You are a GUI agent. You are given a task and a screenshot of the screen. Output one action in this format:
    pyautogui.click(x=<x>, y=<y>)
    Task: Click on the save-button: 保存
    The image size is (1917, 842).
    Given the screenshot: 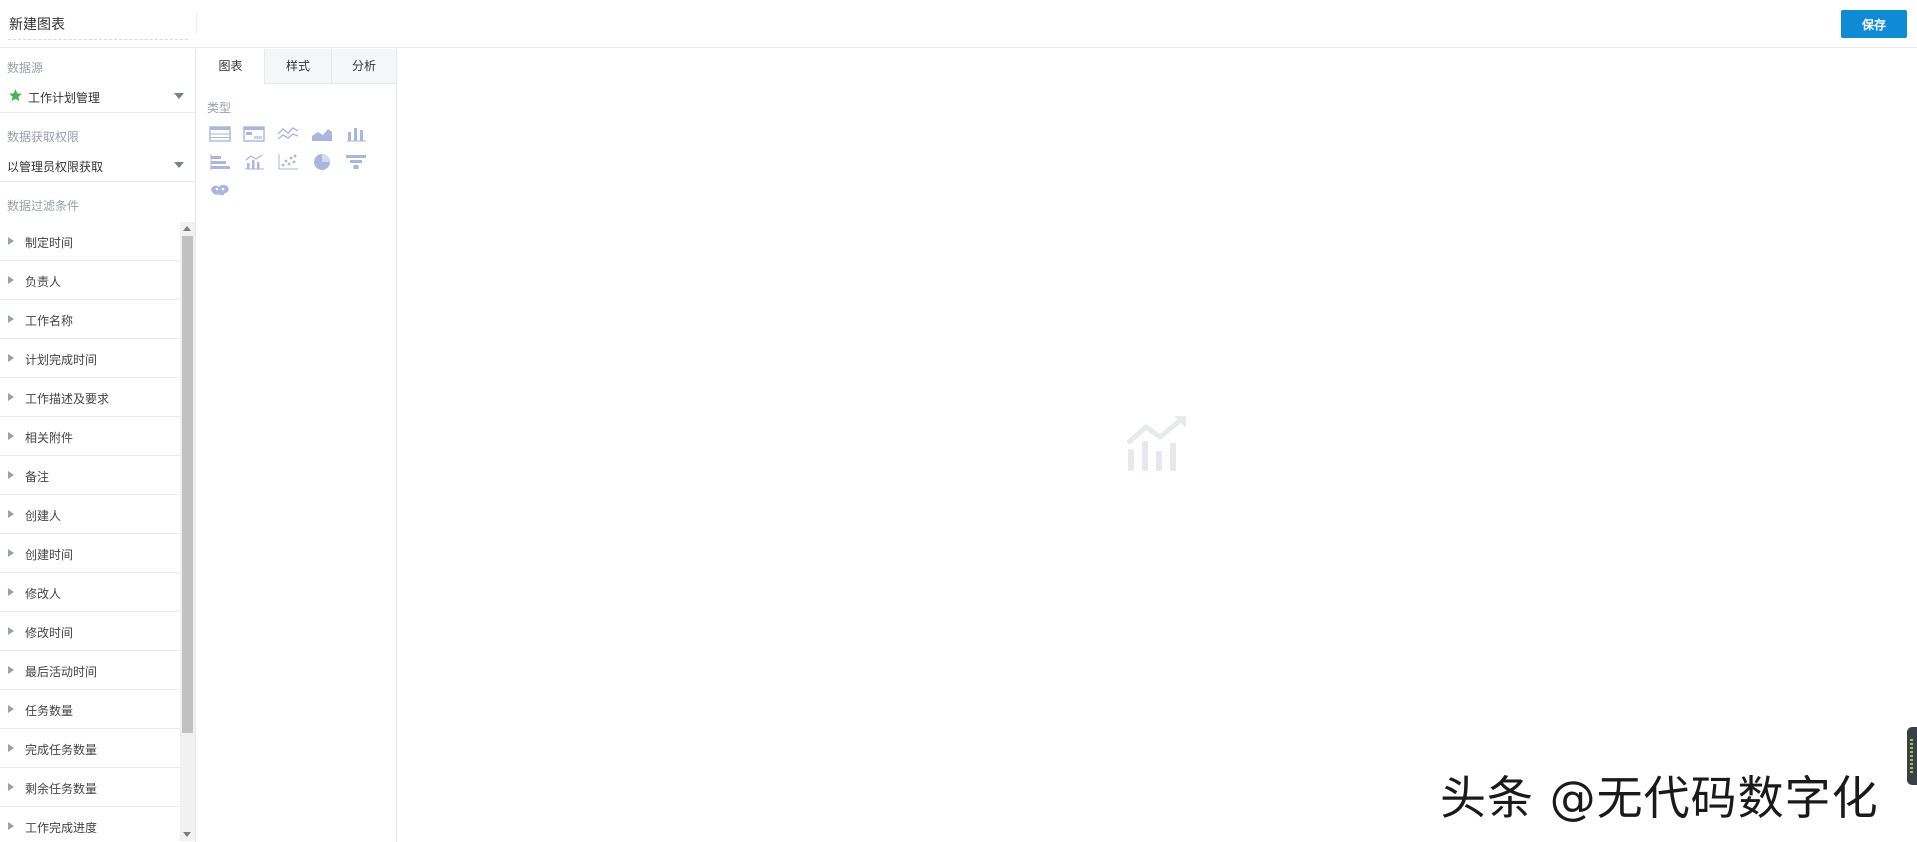 What is the action you would take?
    pyautogui.click(x=1874, y=24)
    